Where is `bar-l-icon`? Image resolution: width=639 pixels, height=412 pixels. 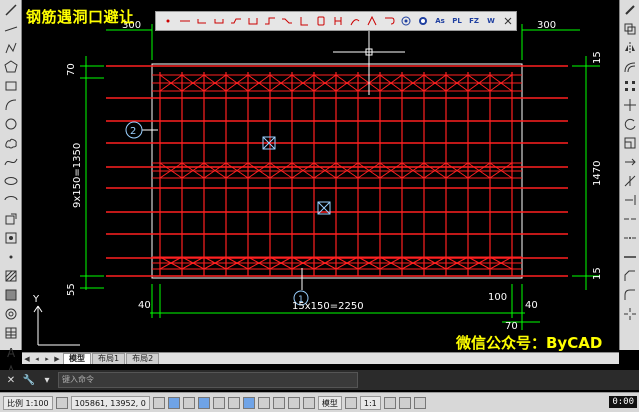 bar-l-icon is located at coordinates (304, 21).